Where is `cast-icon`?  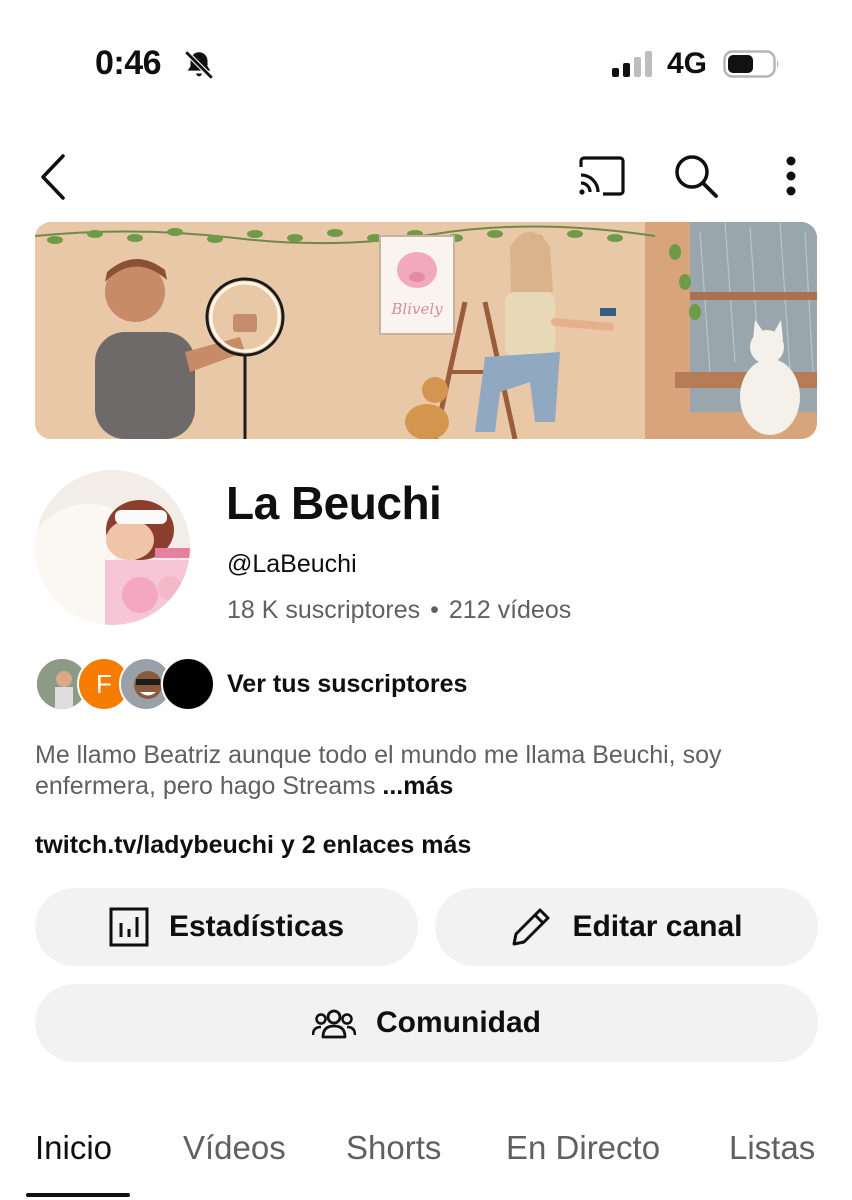
cast-icon is located at coordinates (602, 176).